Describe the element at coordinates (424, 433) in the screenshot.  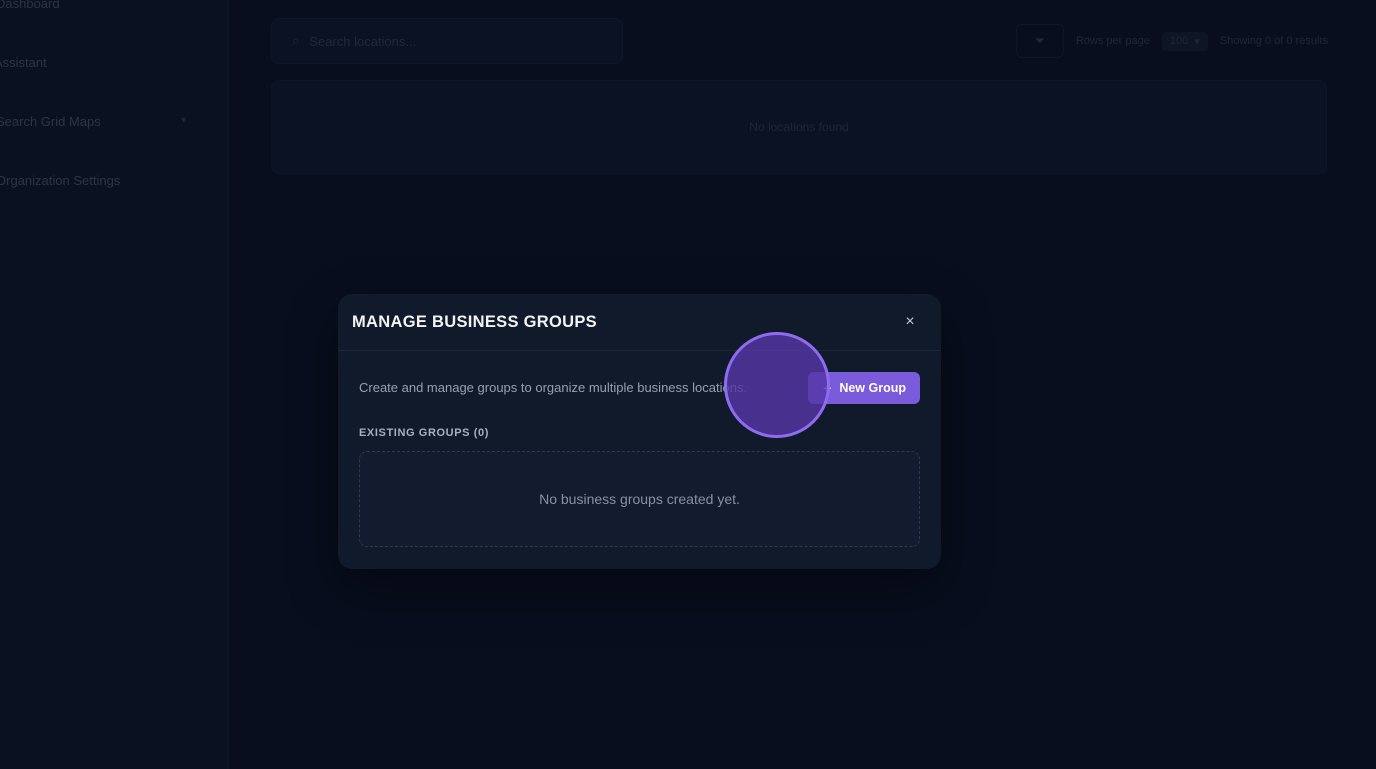
I see `existing-groups-heading: EXISTING GROUPS (0)` at that location.